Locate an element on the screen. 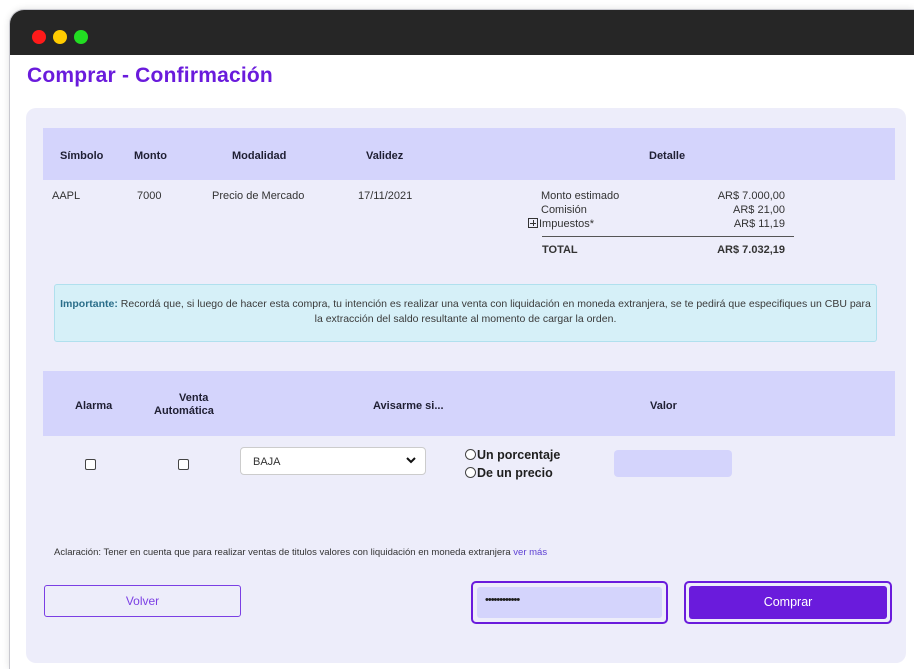  condition-select: BAJA is located at coordinates (333, 461).